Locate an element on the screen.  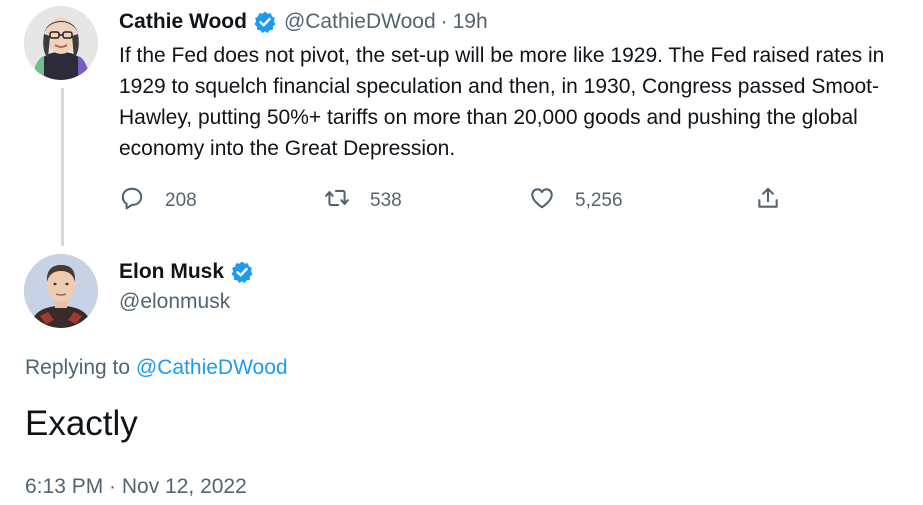
share-icon is located at coordinates (768, 201).